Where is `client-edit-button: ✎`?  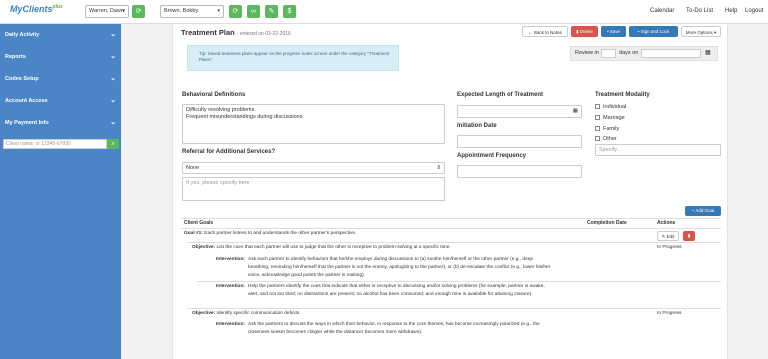
client-edit-button: ✎ is located at coordinates (271, 11).